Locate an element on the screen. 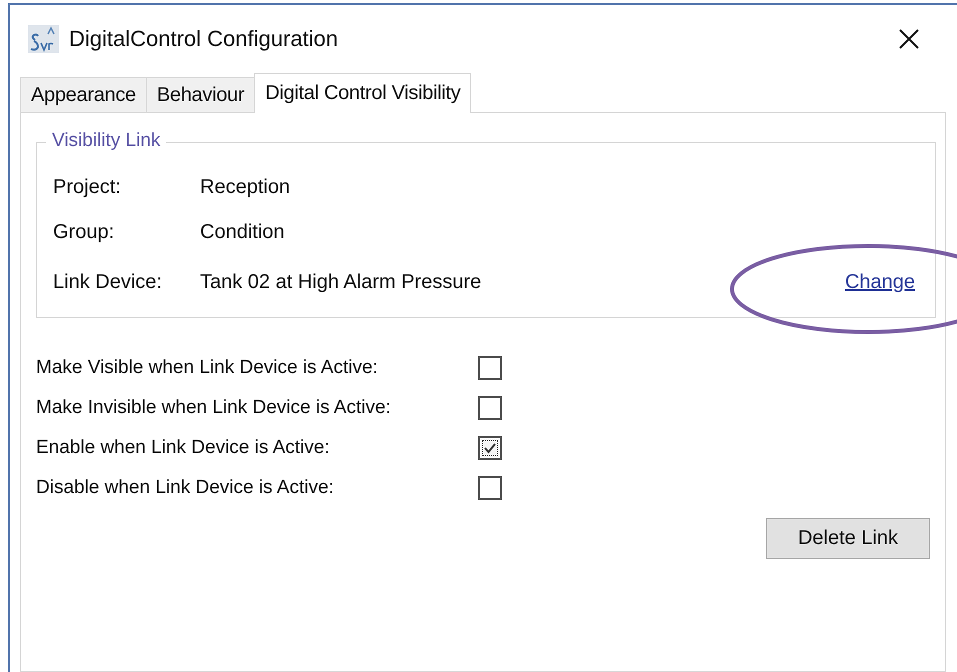  change-link: Change is located at coordinates (879, 282).